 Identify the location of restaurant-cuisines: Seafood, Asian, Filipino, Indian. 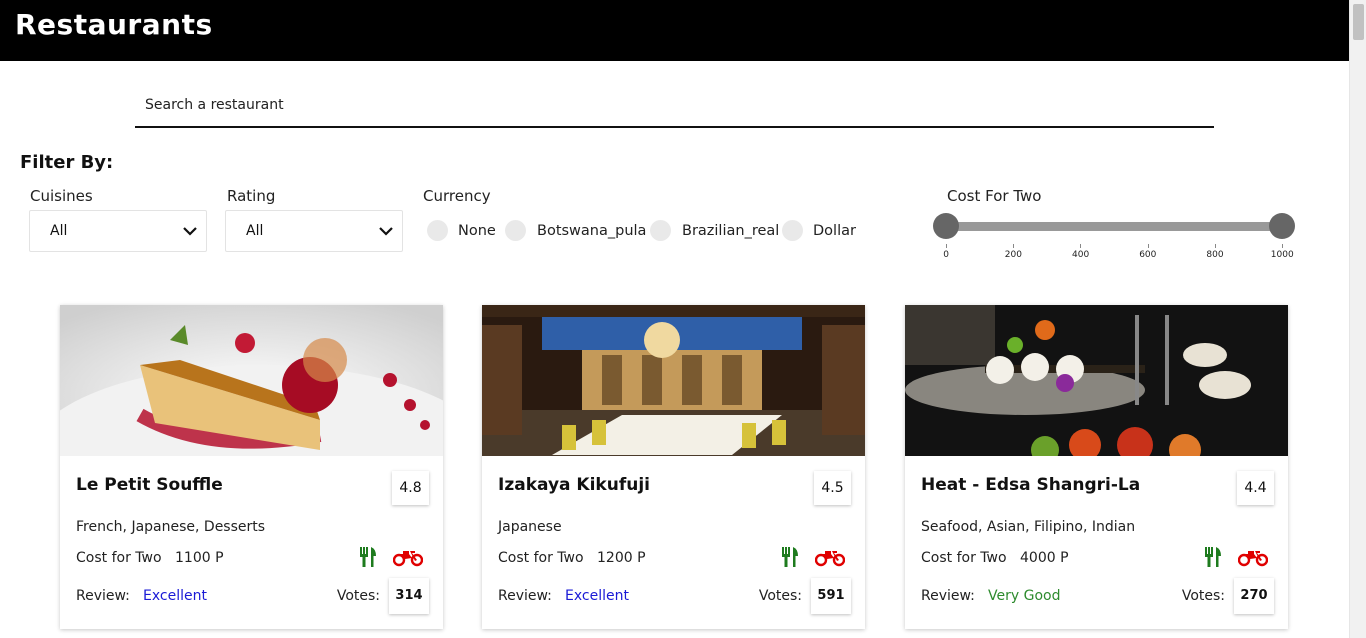
(1028, 527).